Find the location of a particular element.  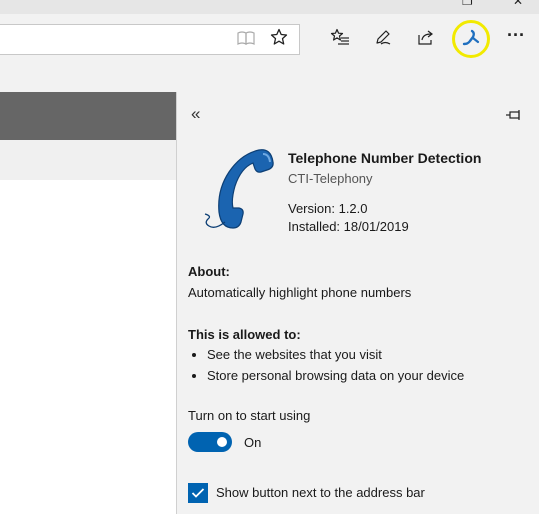

favorites-hub-icon is located at coordinates (340, 37).